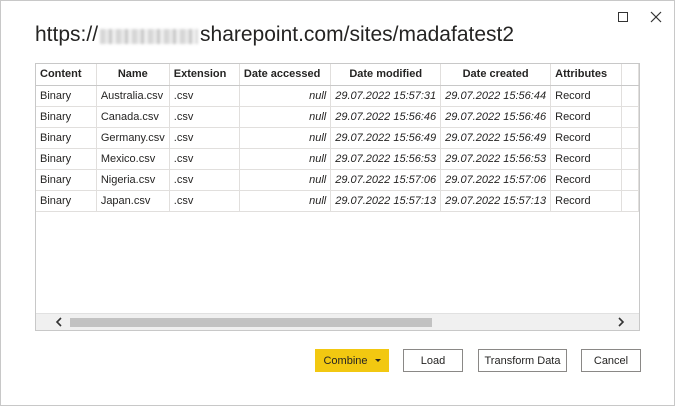 The image size is (675, 406). I want to click on scroll-right-button, so click(620, 322).